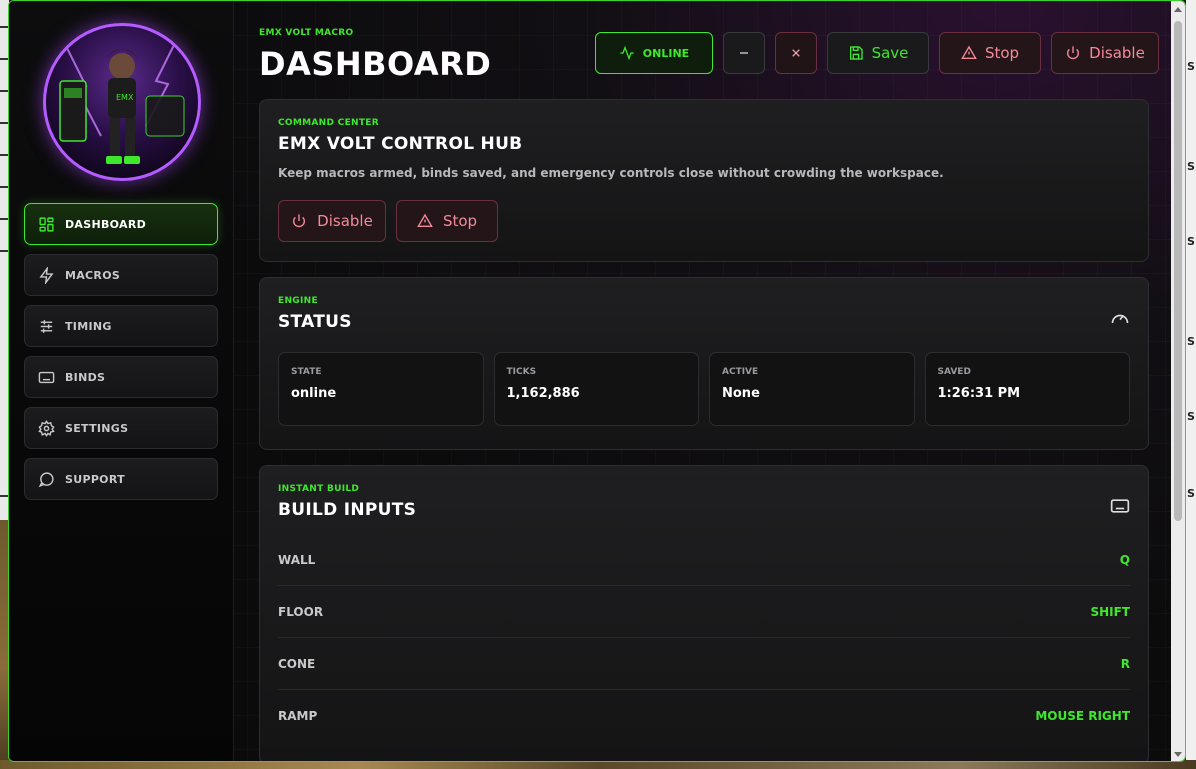  What do you see at coordinates (1002, 53) in the screenshot?
I see `stop-label: Stop` at bounding box center [1002, 53].